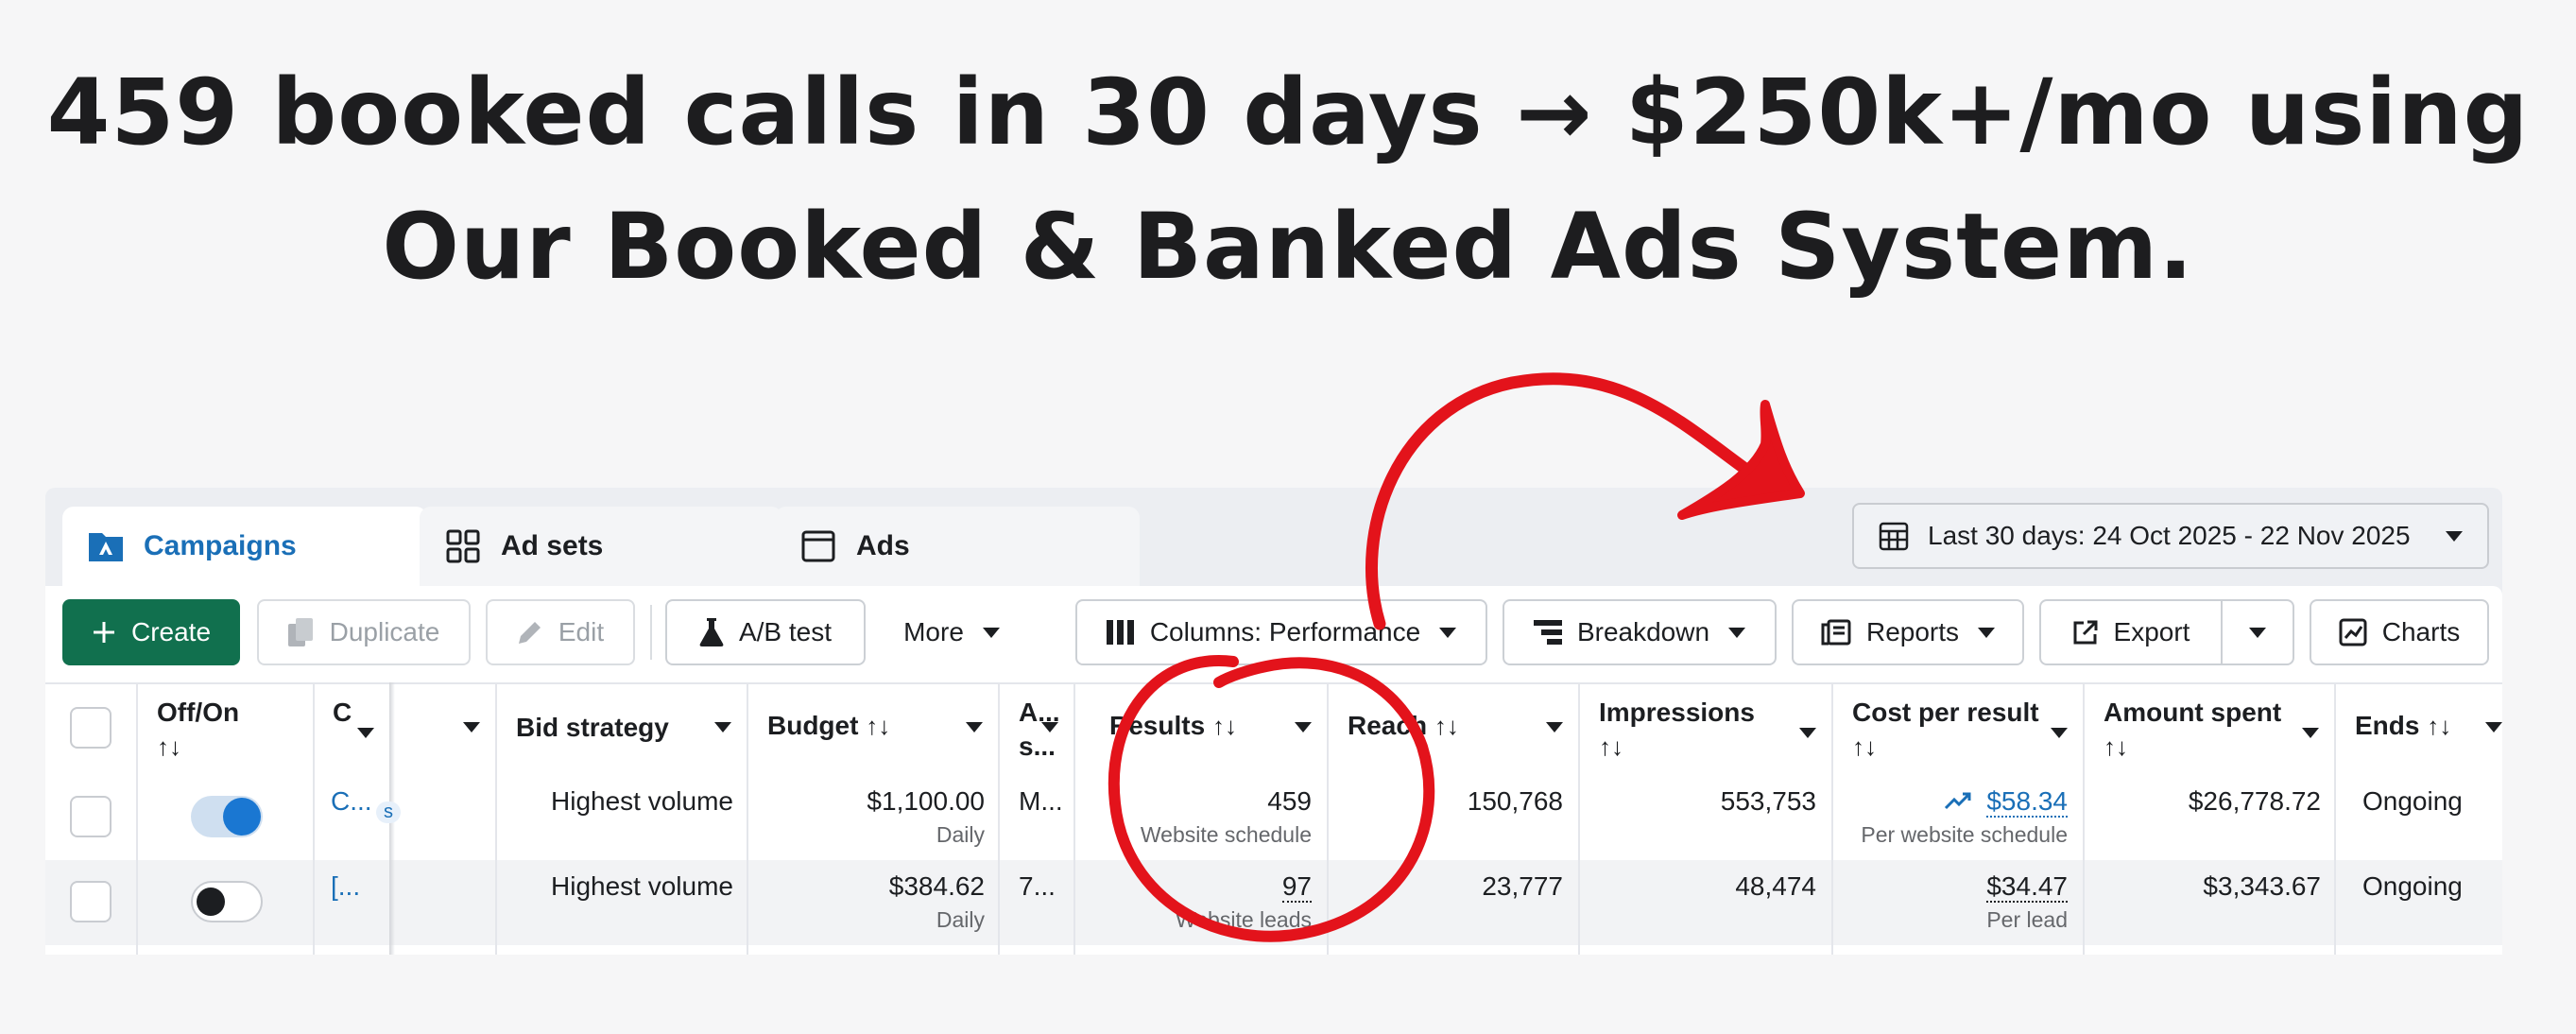 This screenshot has height=1034, width=2576. I want to click on export-label: Export, so click(2151, 631).